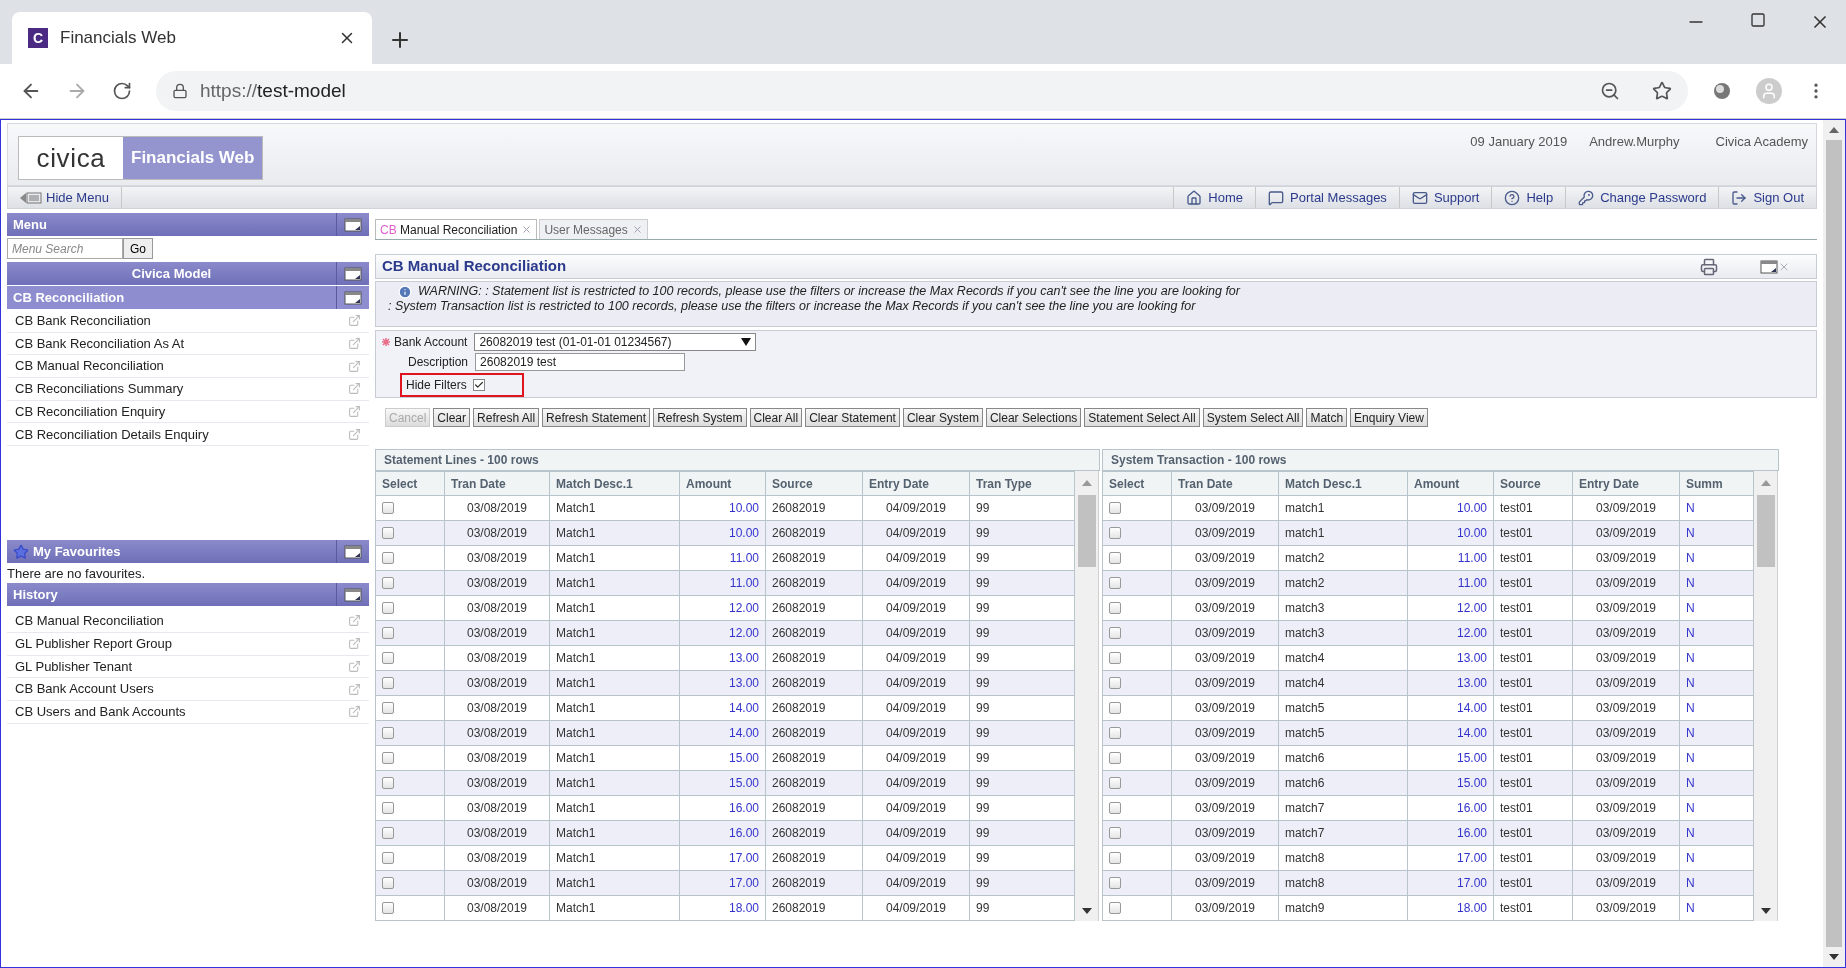 The width and height of the screenshot is (1846, 968). Describe the element at coordinates (776, 417) in the screenshot. I see `action-button: Clear All` at that location.